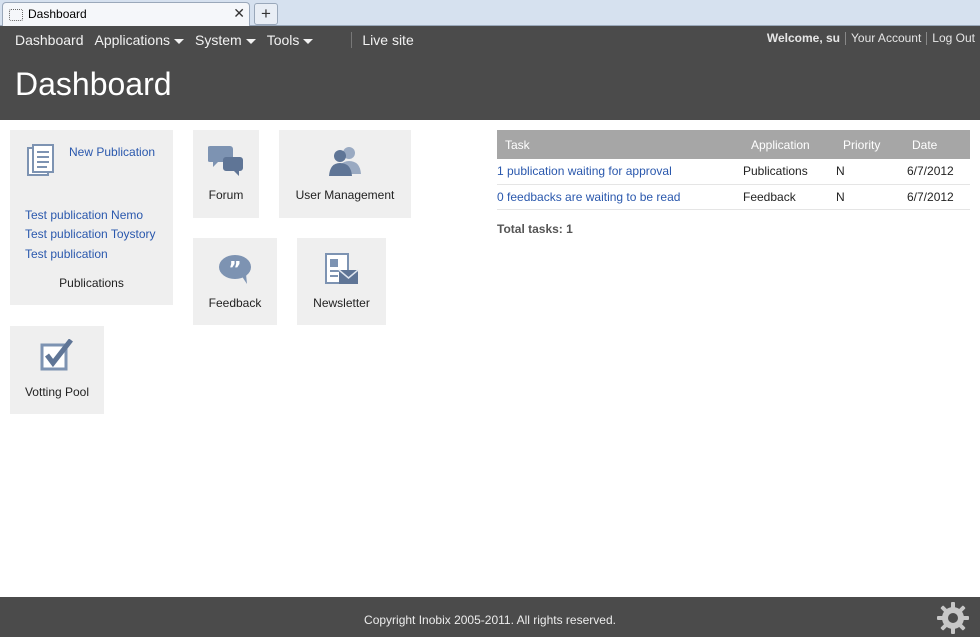  What do you see at coordinates (57, 14) in the screenshot?
I see `browser-tab-title: Dashboard` at bounding box center [57, 14].